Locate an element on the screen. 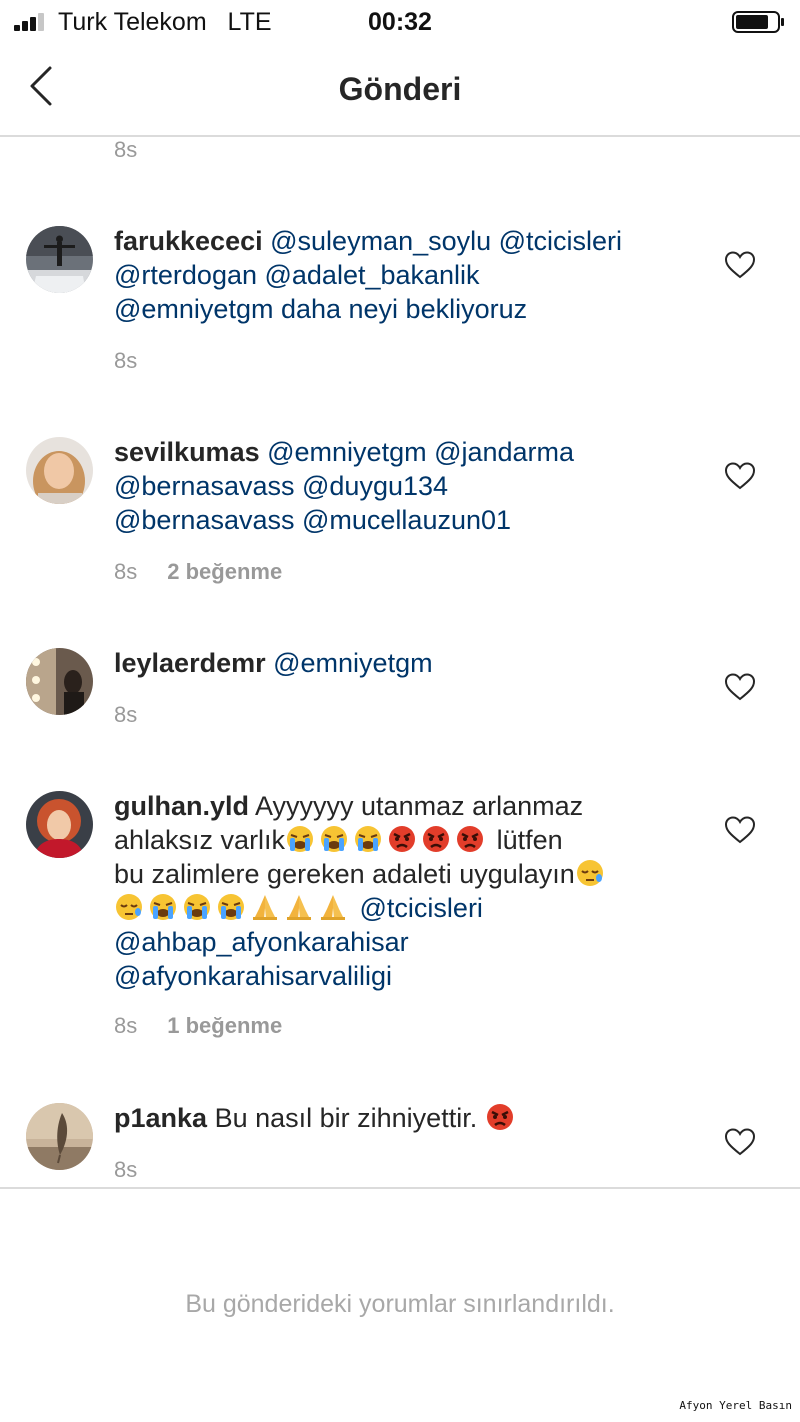 This screenshot has width=800, height=1422. username-link: p1anka is located at coordinates (160, 1118).